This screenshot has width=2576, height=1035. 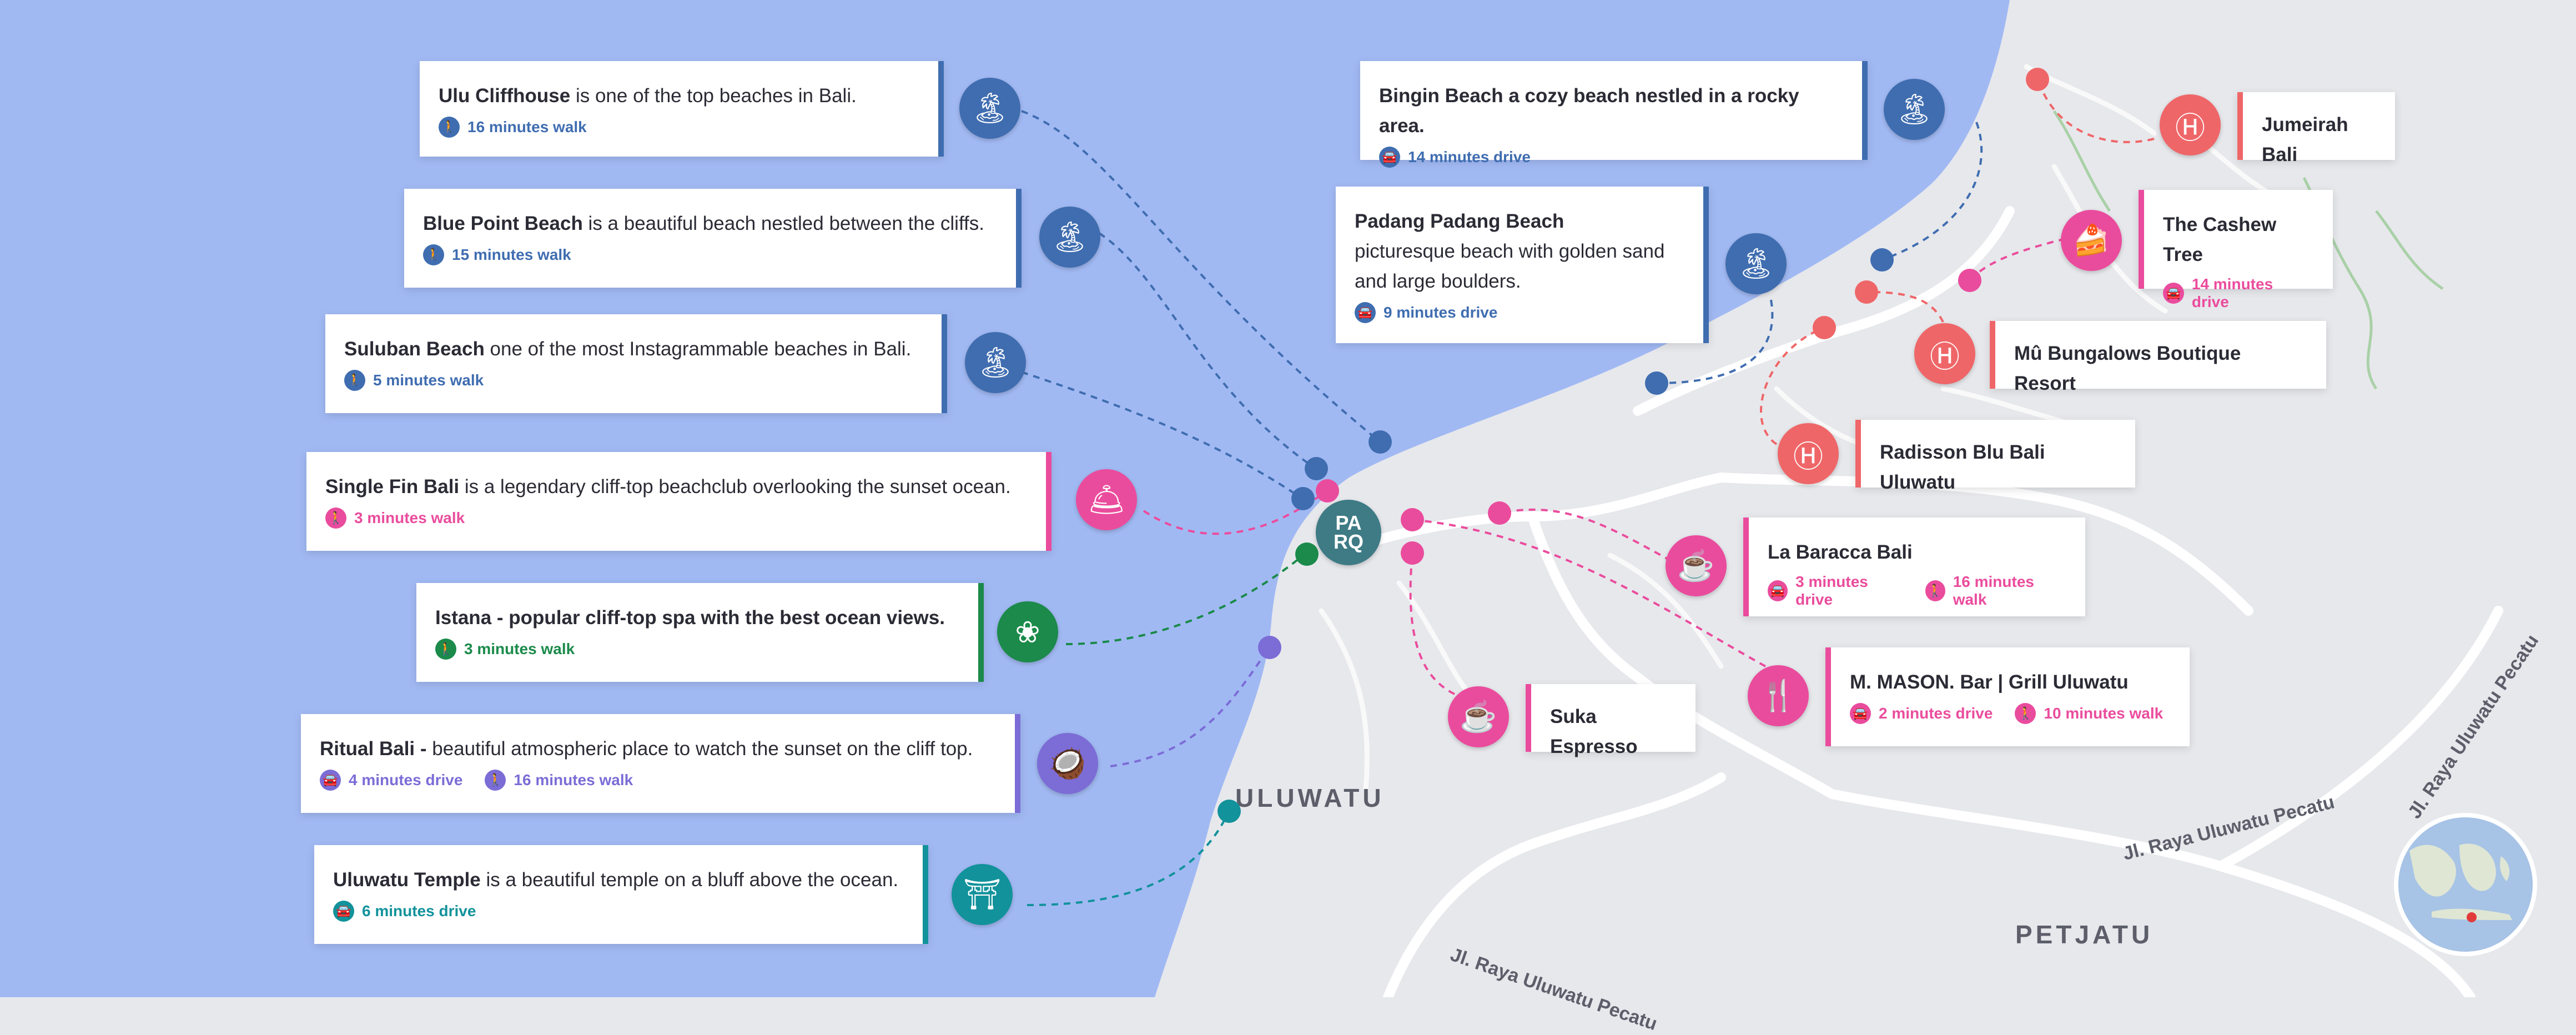 What do you see at coordinates (2461, 882) in the screenshot?
I see `indonesia-outline` at bounding box center [2461, 882].